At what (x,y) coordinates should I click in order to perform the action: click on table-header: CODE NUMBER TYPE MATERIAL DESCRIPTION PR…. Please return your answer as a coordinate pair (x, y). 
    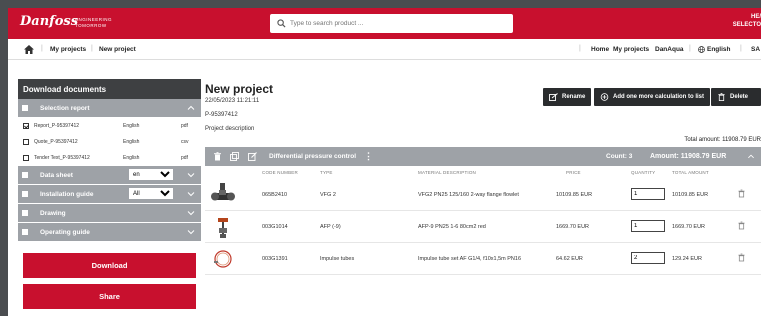
    Looking at the image, I should click on (483, 172).